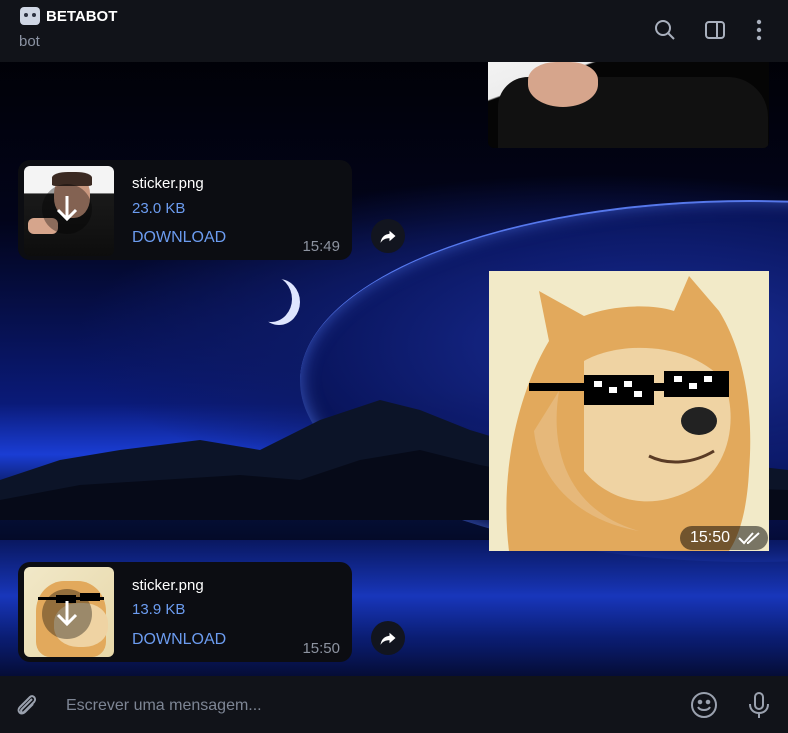  I want to click on file-message: sticker.png 13.9 KB DOWNLOAD 15:50, so click(185, 612).